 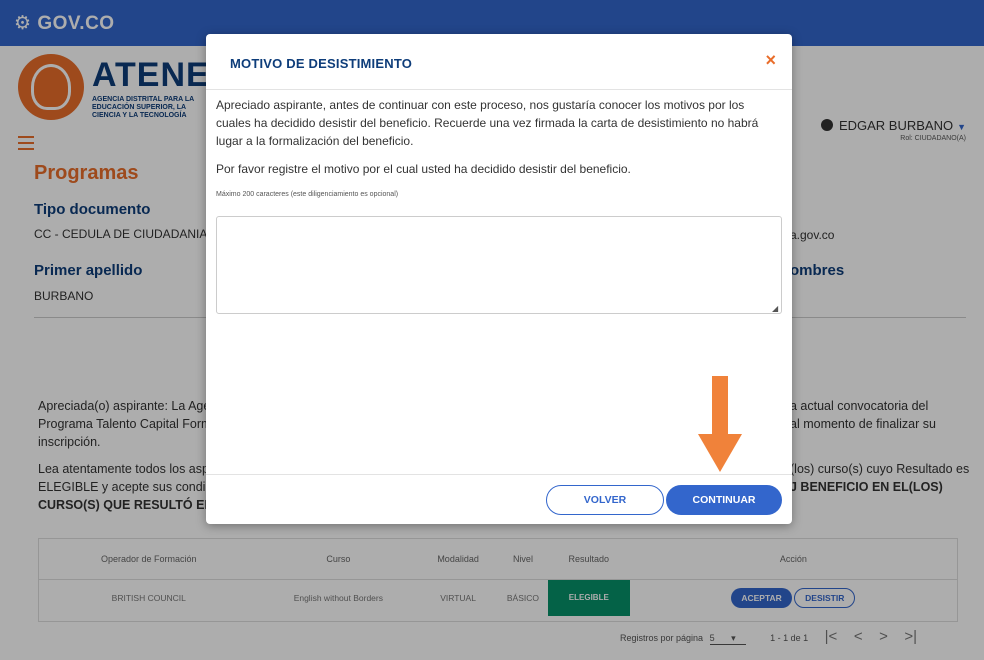 What do you see at coordinates (720, 424) in the screenshot?
I see `down-arrow-annotation-icon` at bounding box center [720, 424].